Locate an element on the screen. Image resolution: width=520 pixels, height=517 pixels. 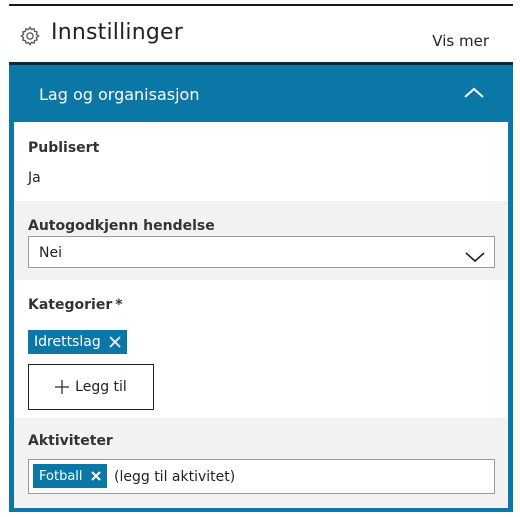
chevron-up-icon is located at coordinates (474, 92).